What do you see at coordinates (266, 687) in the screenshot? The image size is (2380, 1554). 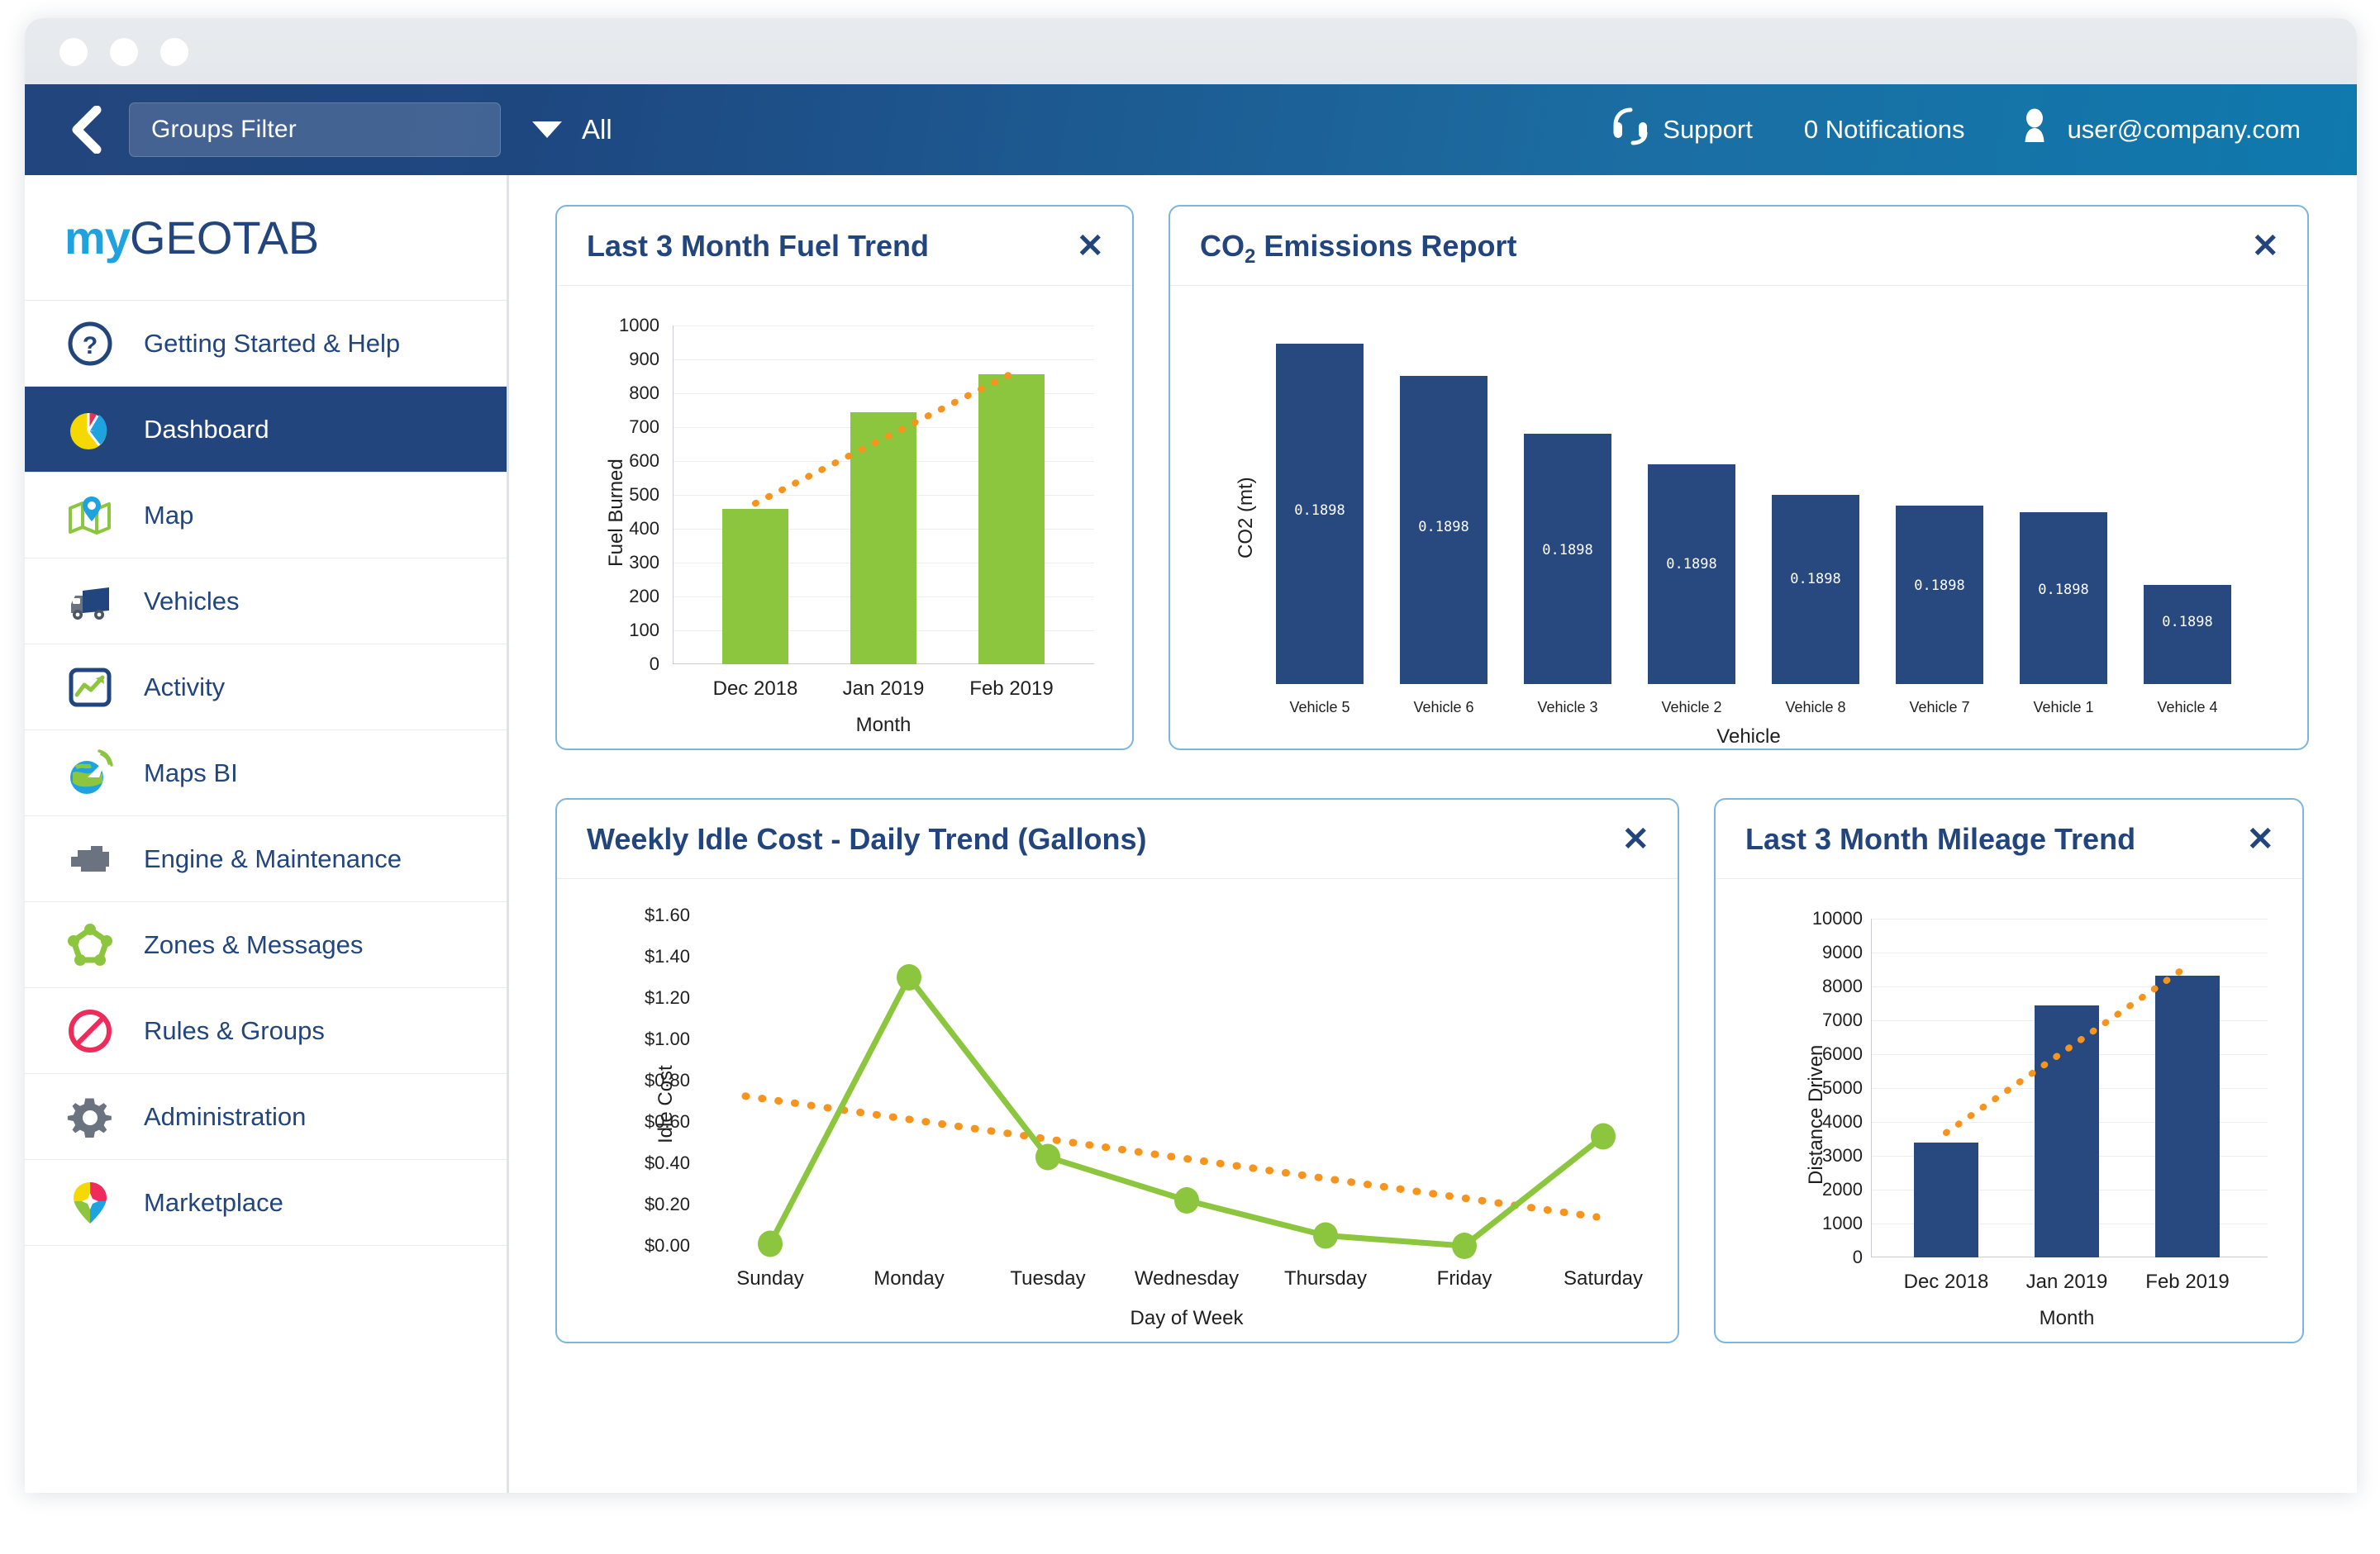 I see `sidebar-item-activity: Activity` at bounding box center [266, 687].